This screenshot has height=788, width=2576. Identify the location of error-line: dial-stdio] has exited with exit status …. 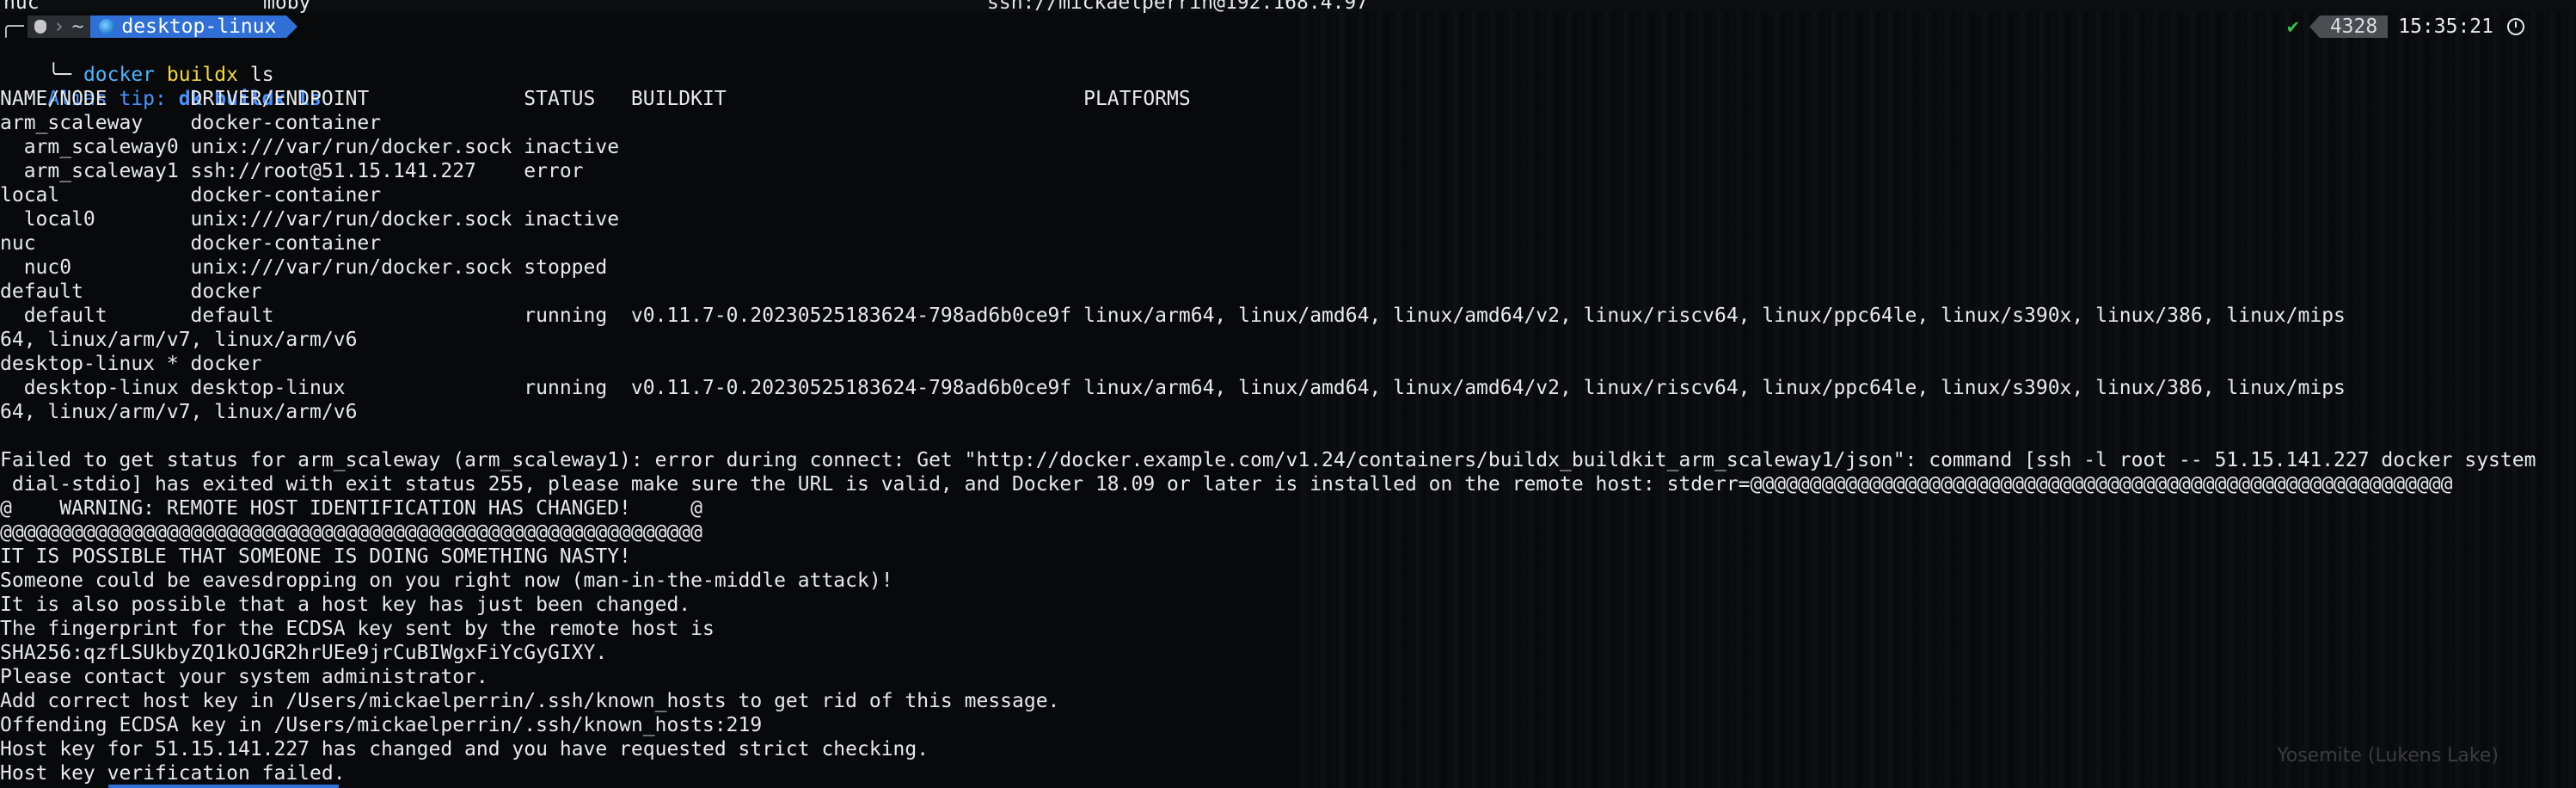
(1226, 484).